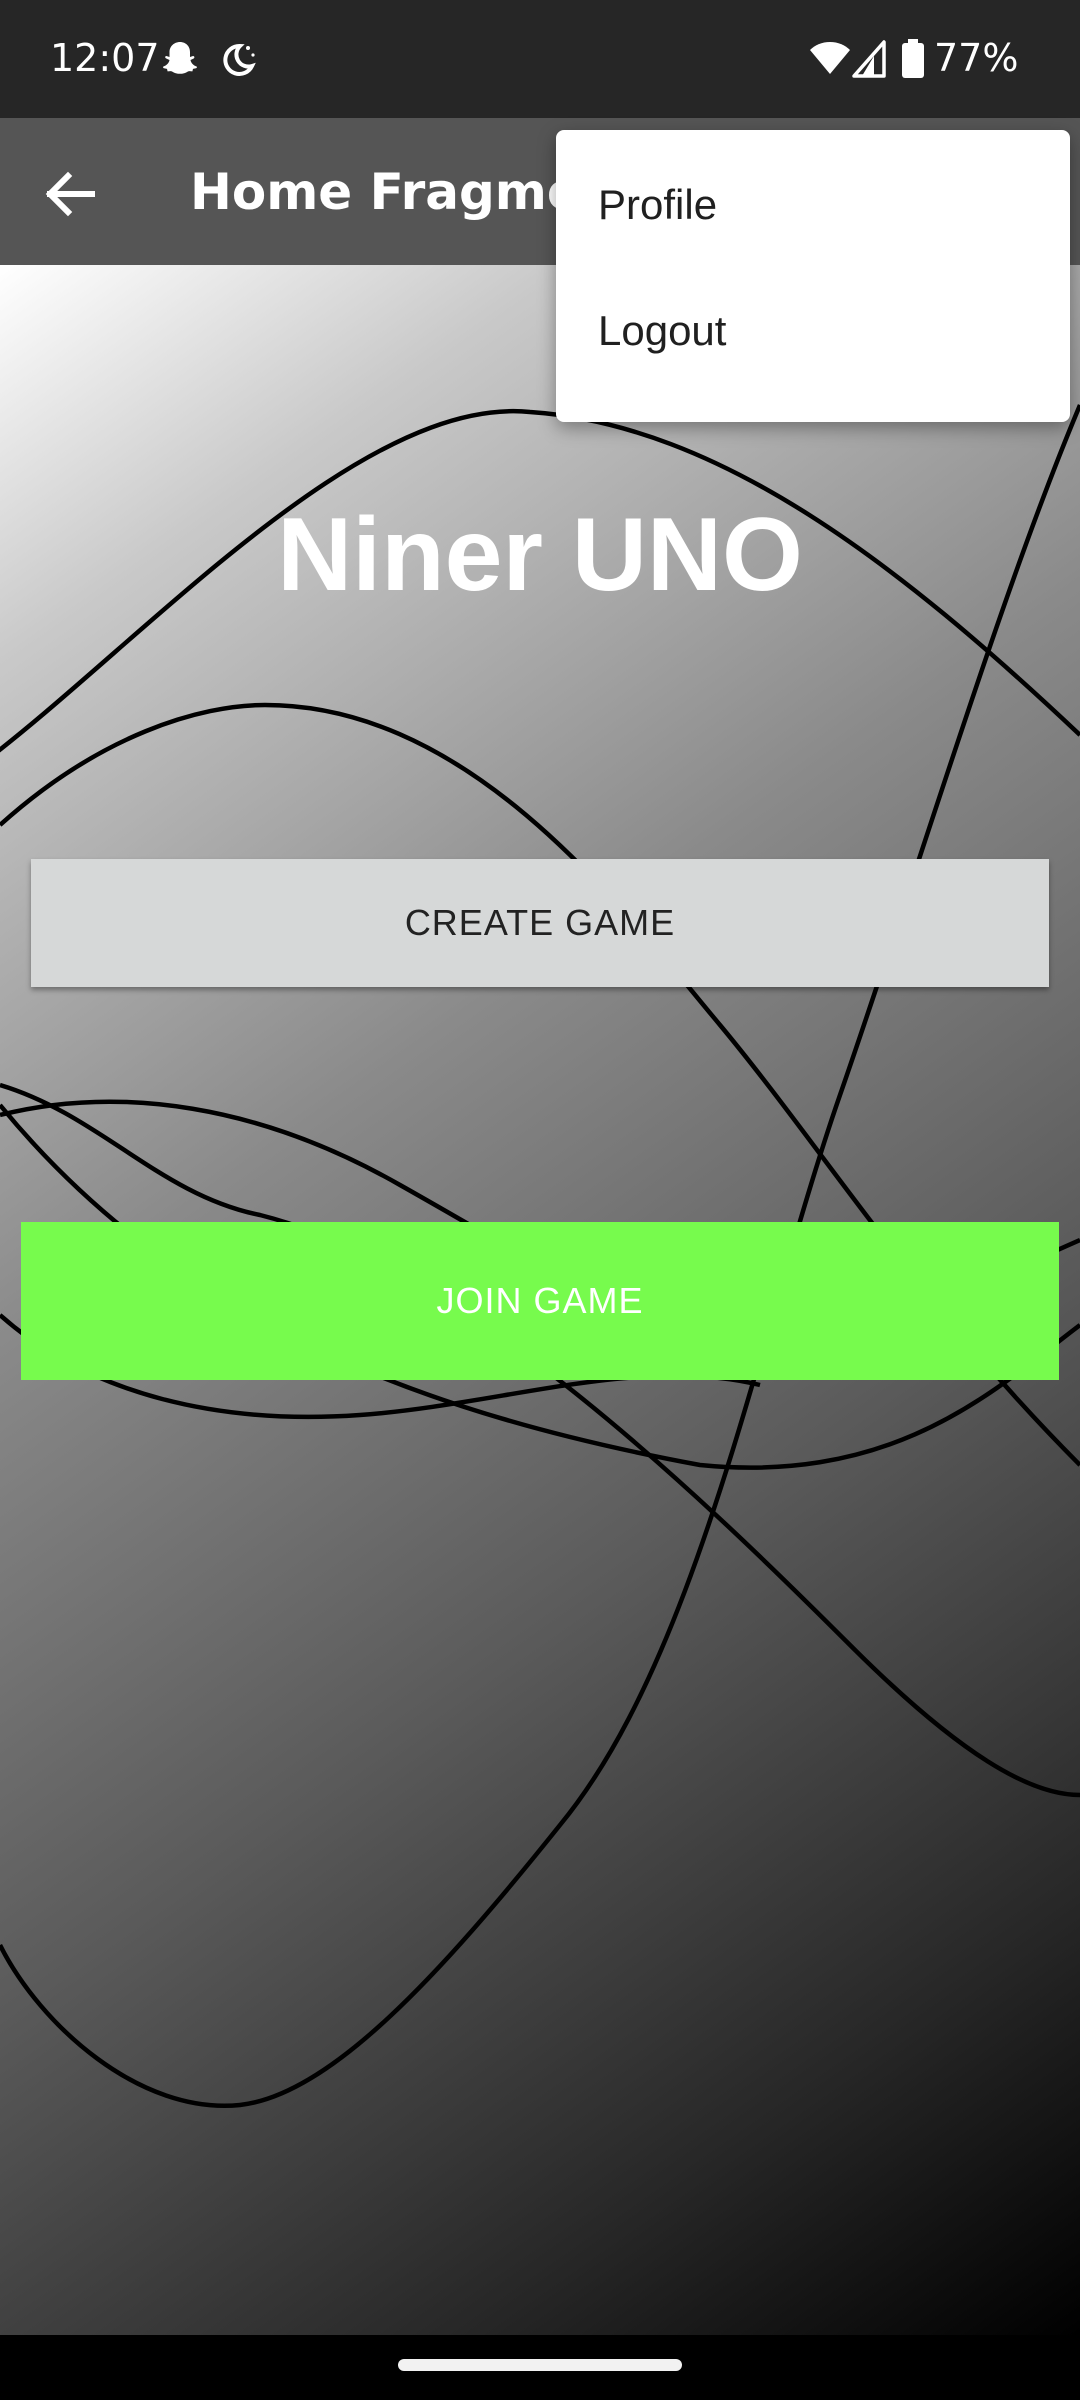 The image size is (1080, 2400). I want to click on battery-icon, so click(913, 58).